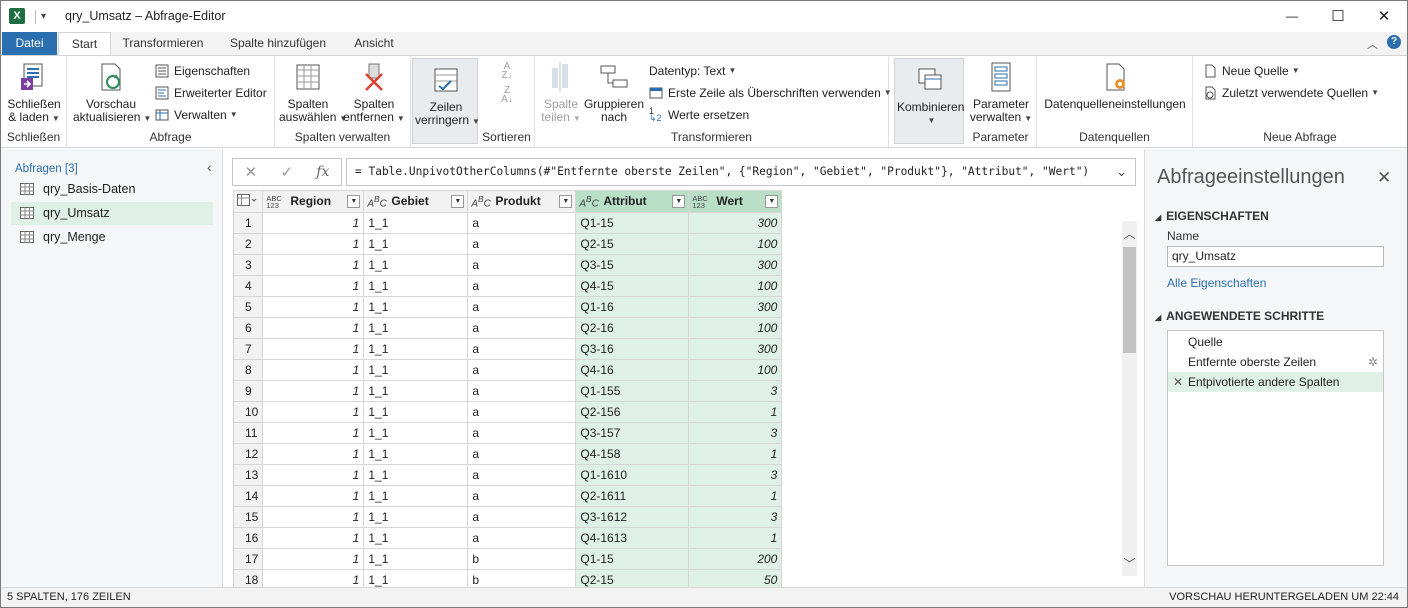 Image resolution: width=1408 pixels, height=608 pixels. I want to click on table-cell: Q2-156, so click(632, 412).